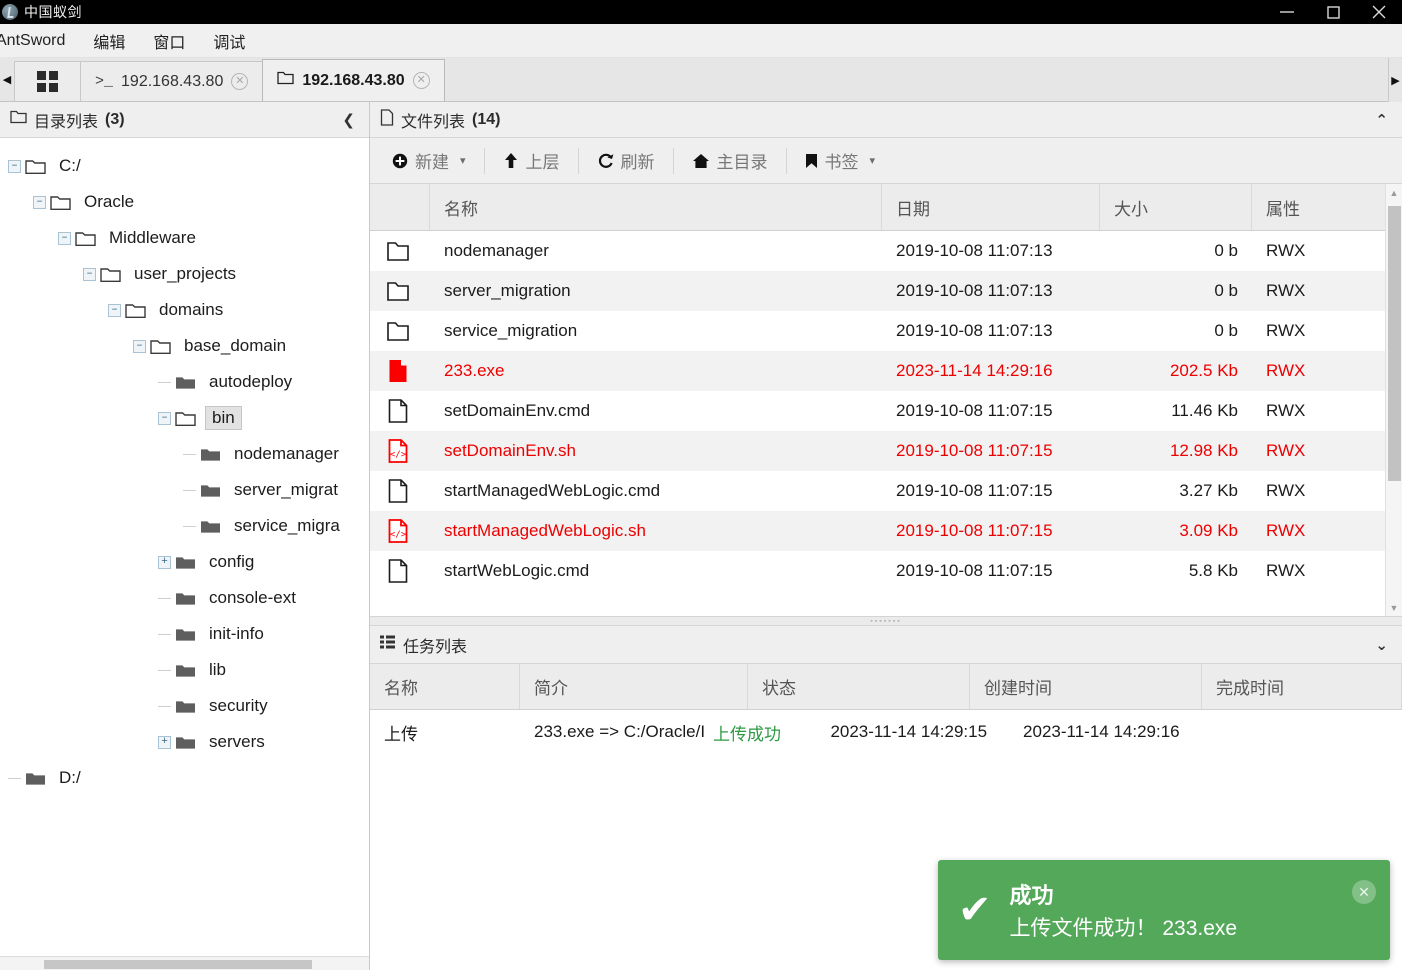 This screenshot has height=970, width=1402. What do you see at coordinates (184, 166) in the screenshot?
I see `tree-node: – C:/` at bounding box center [184, 166].